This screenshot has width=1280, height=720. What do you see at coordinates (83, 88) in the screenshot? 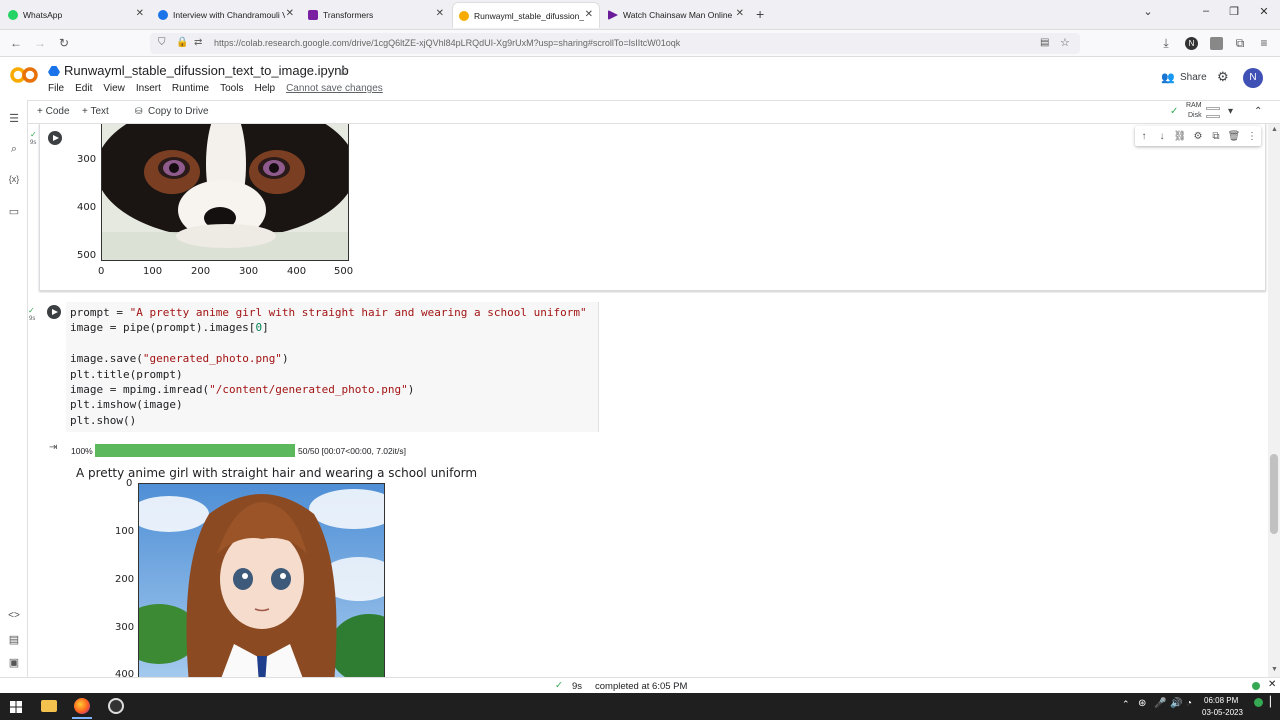
I see `menu-edit: Edit` at bounding box center [83, 88].